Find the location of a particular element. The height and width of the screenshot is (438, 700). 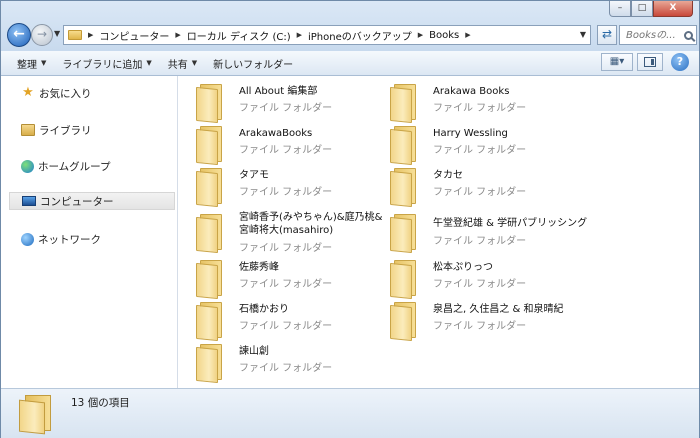

view-controls: ▦▾ ? is located at coordinates (643, 62).